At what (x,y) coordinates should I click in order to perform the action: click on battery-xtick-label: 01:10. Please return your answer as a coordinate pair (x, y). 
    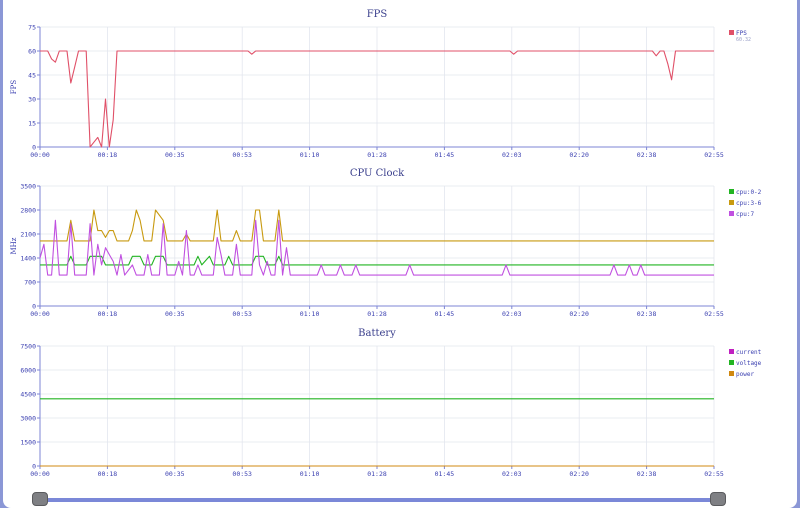
    Looking at the image, I should click on (310, 474).